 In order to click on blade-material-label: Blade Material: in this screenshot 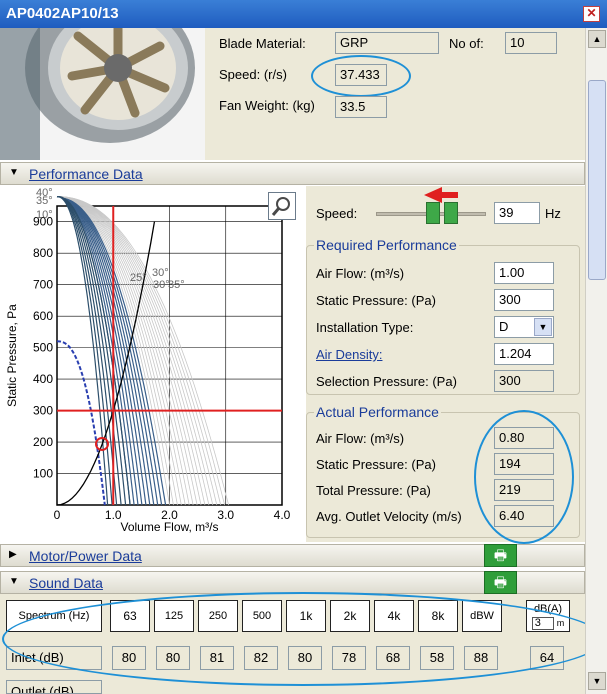, I will do `click(262, 43)`.